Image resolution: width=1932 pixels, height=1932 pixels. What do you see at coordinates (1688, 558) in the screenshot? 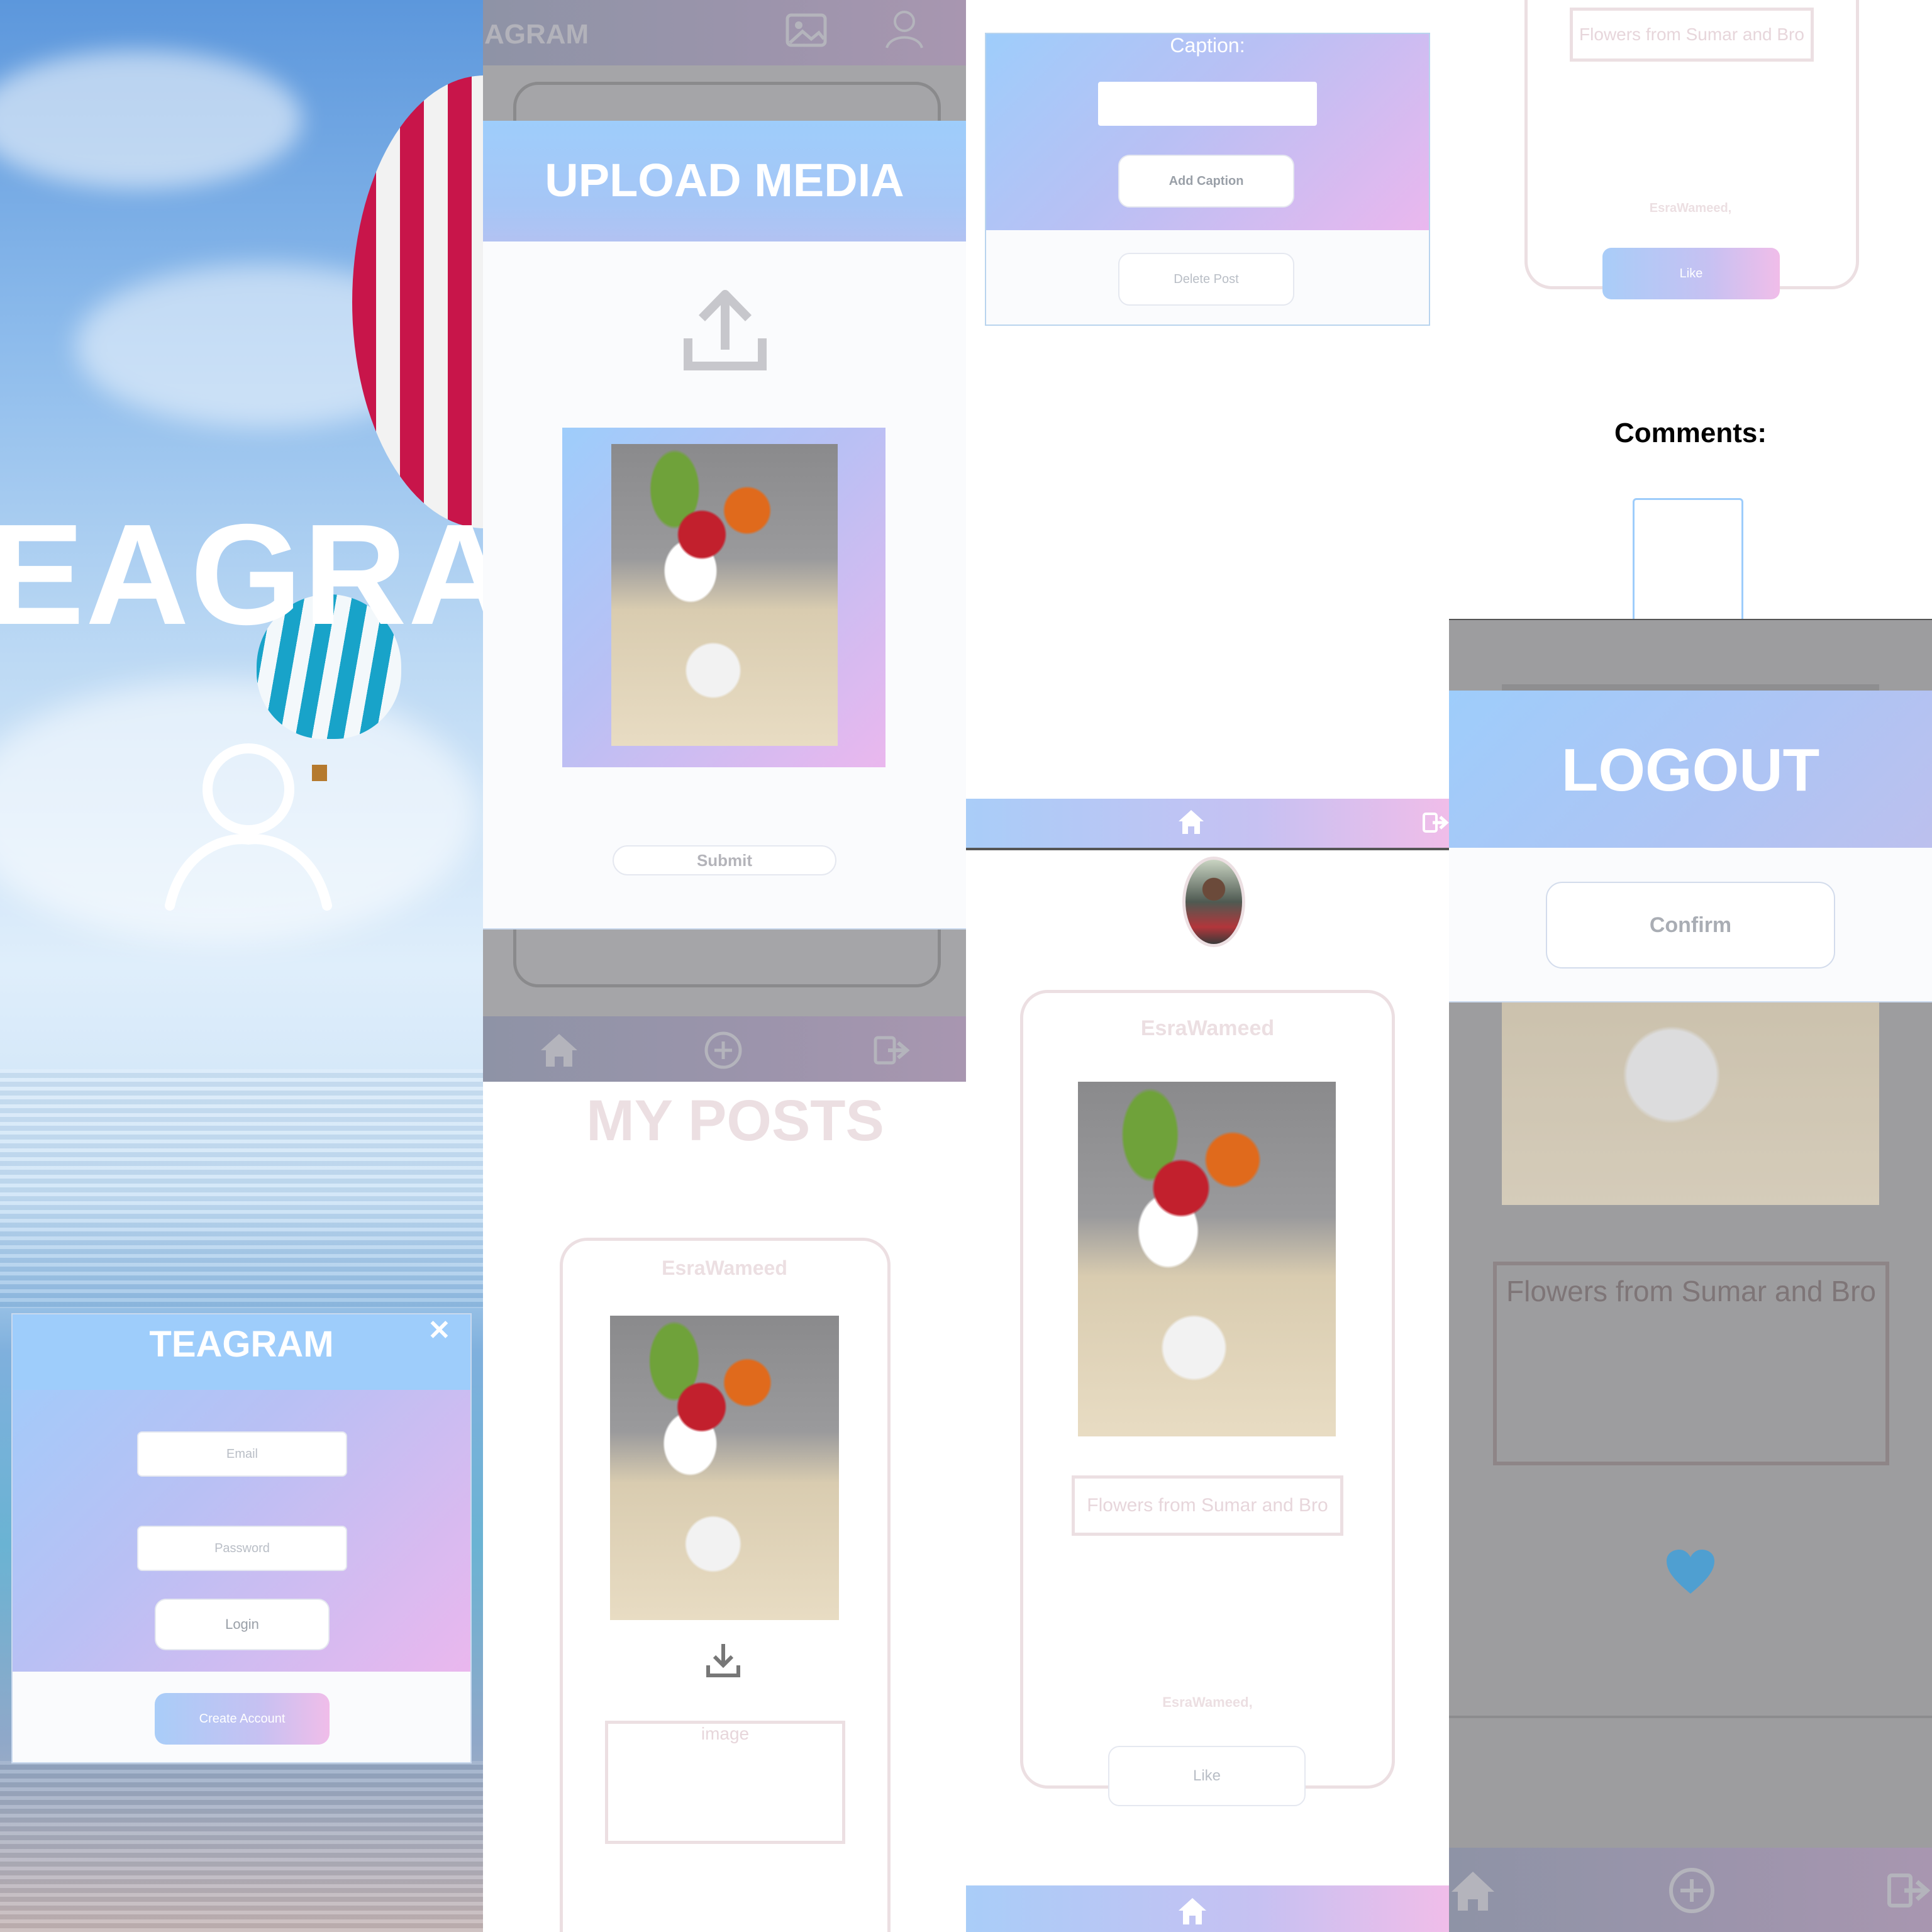
I see `comment-input` at bounding box center [1688, 558].